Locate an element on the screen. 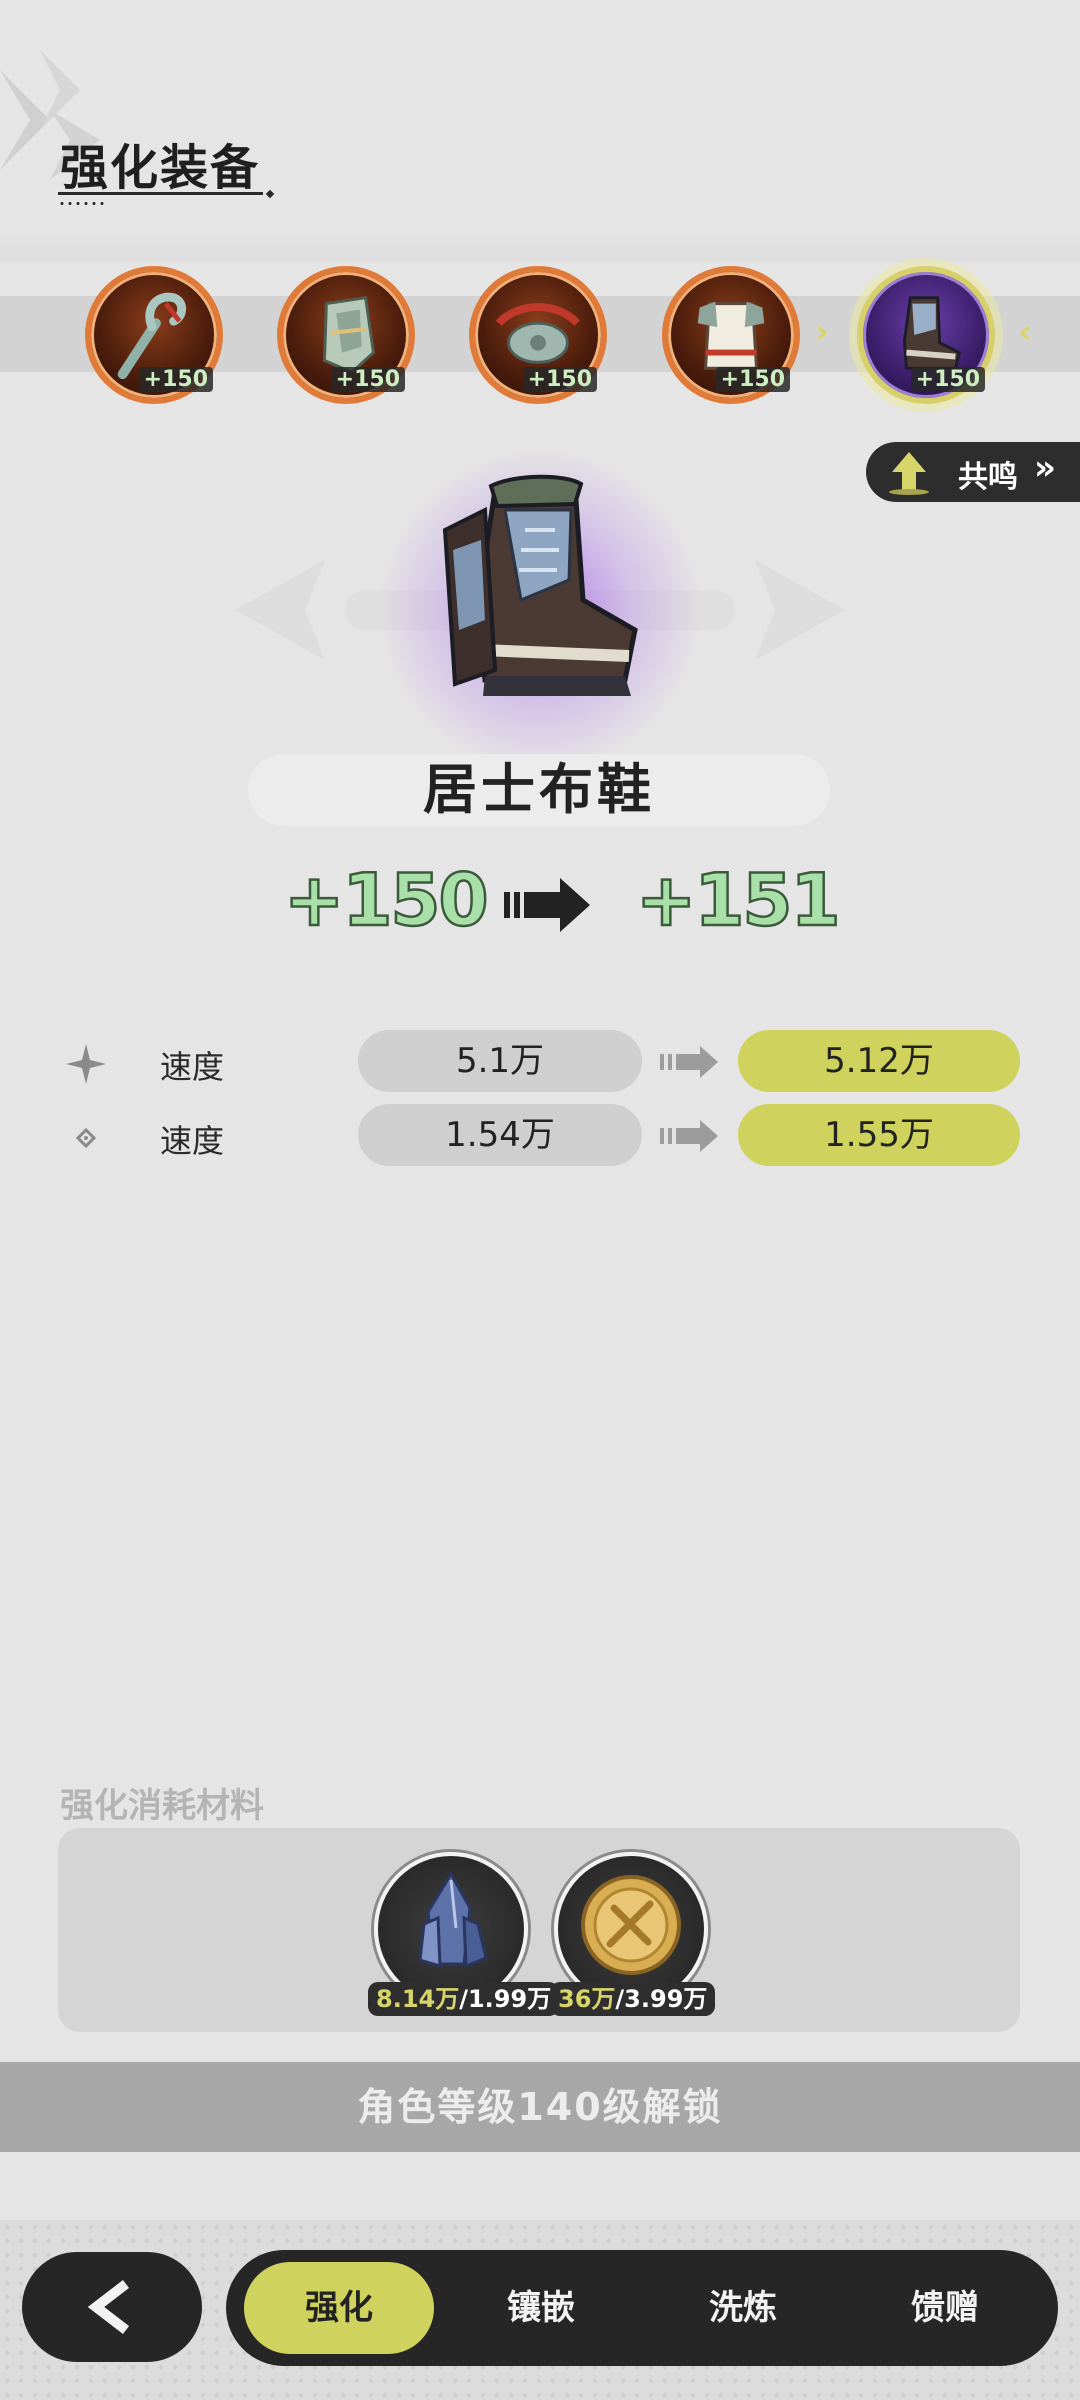 This screenshot has width=1080, height=2400. equipment-slot-staff: +150 is located at coordinates (154, 335).